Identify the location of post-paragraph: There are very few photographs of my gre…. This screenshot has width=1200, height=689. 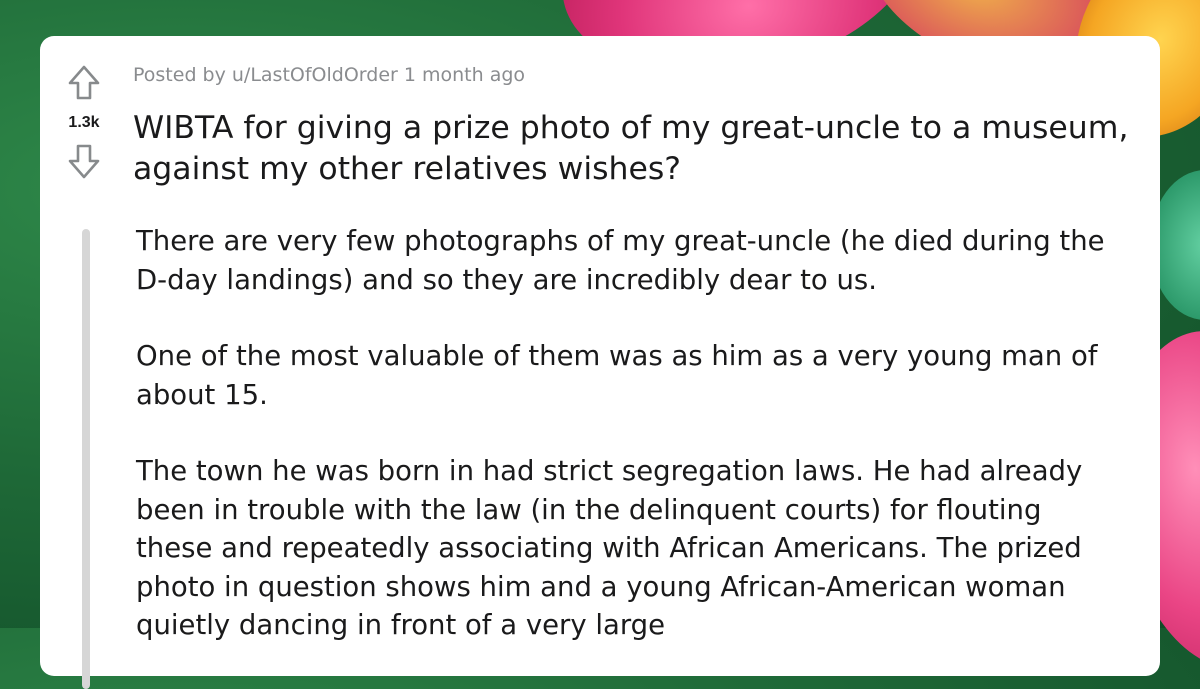
(620, 260).